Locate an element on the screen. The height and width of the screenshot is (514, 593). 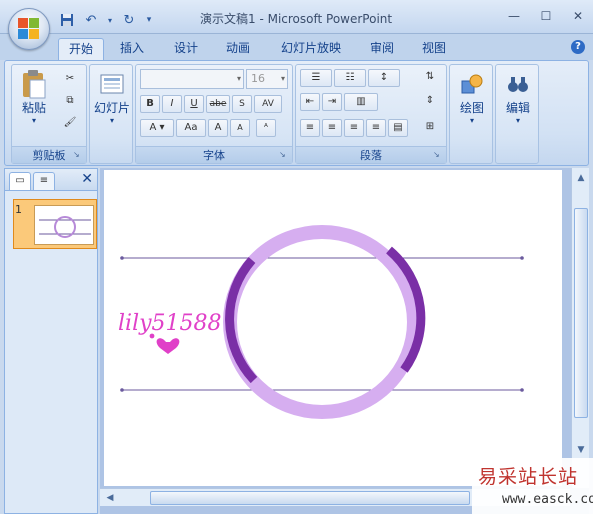
shrink-font-icon: A is located at coordinates (240, 128).